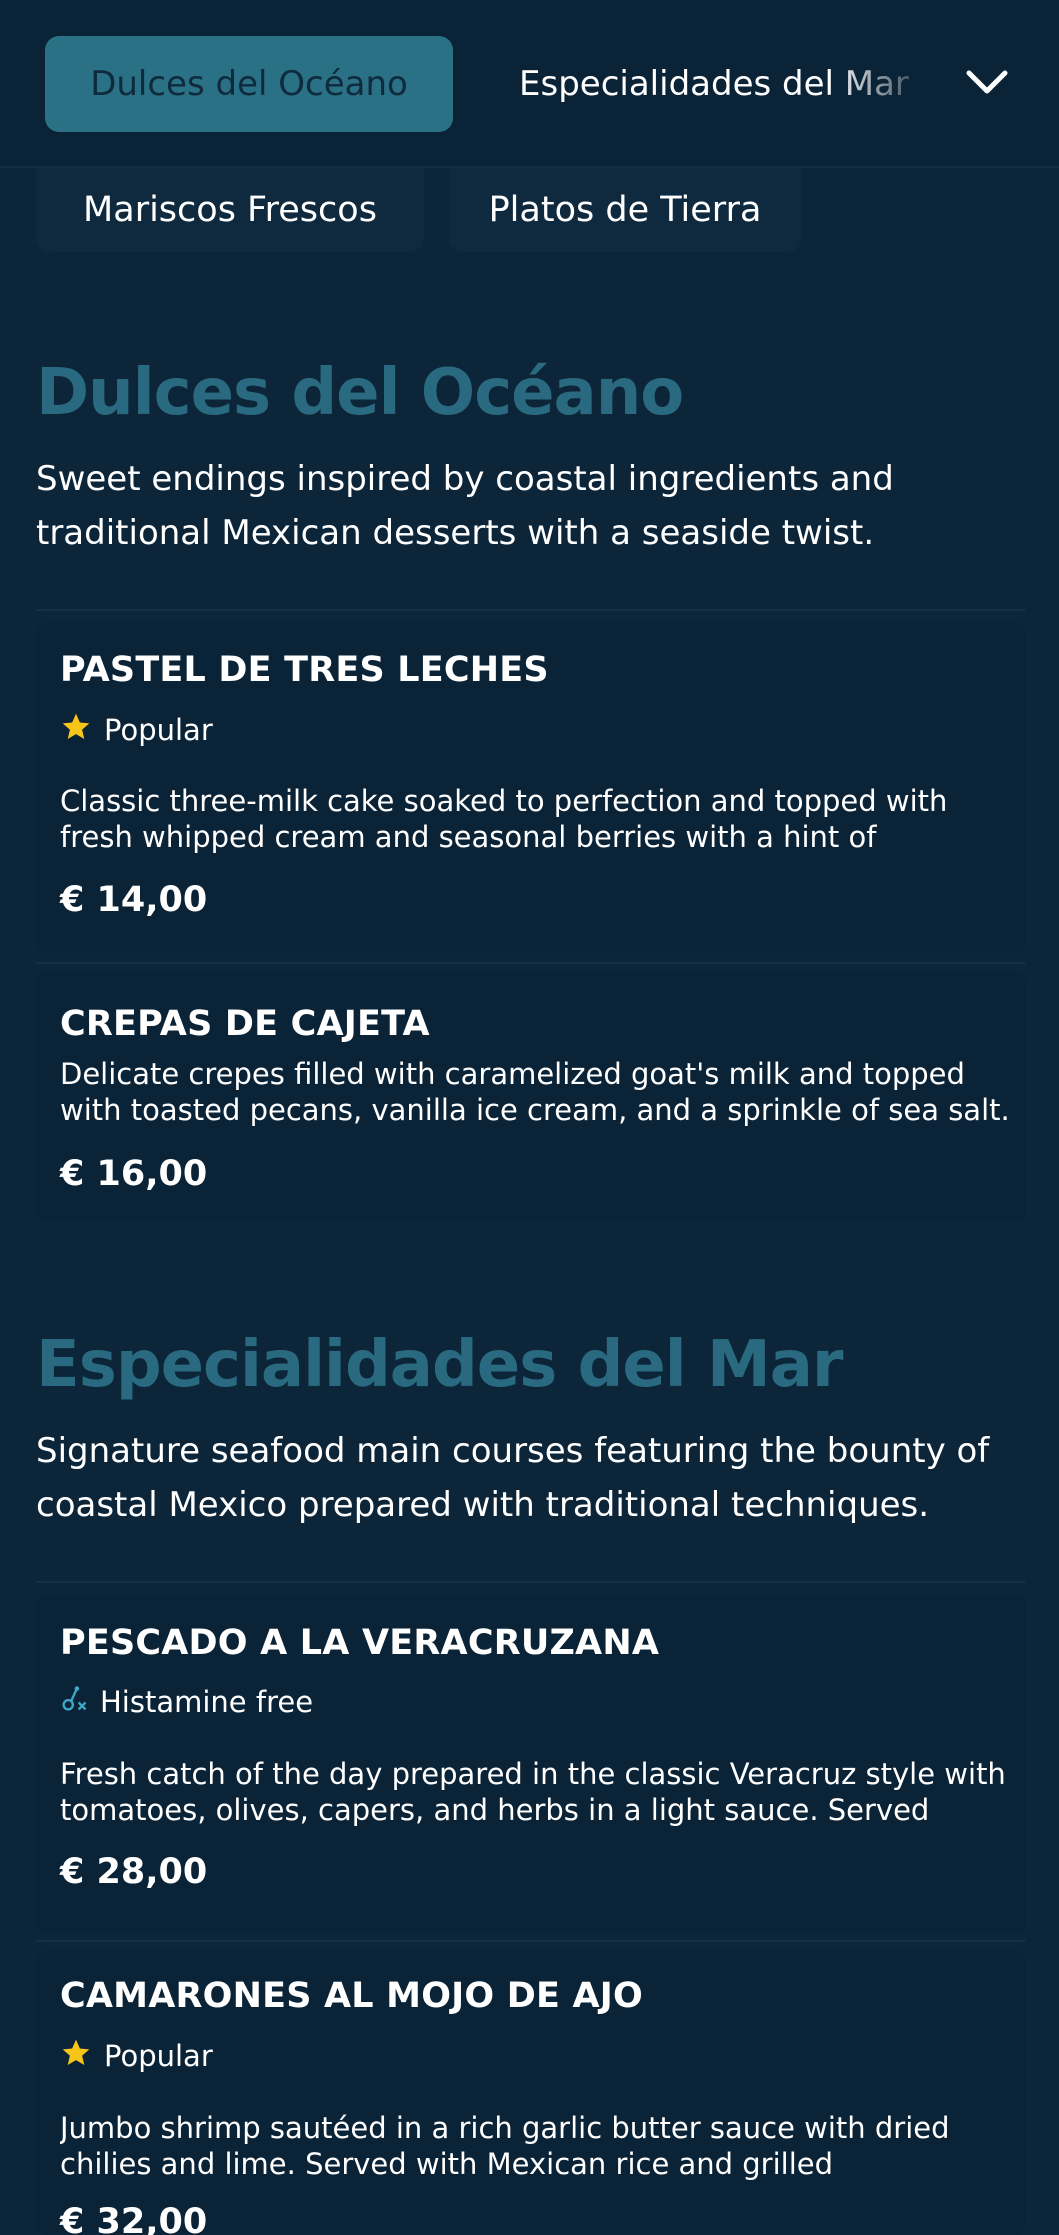 The width and height of the screenshot is (1059, 2235). Describe the element at coordinates (360, 1643) in the screenshot. I see `menu-item-name: PESCADO A LA VERACRUZANA` at that location.